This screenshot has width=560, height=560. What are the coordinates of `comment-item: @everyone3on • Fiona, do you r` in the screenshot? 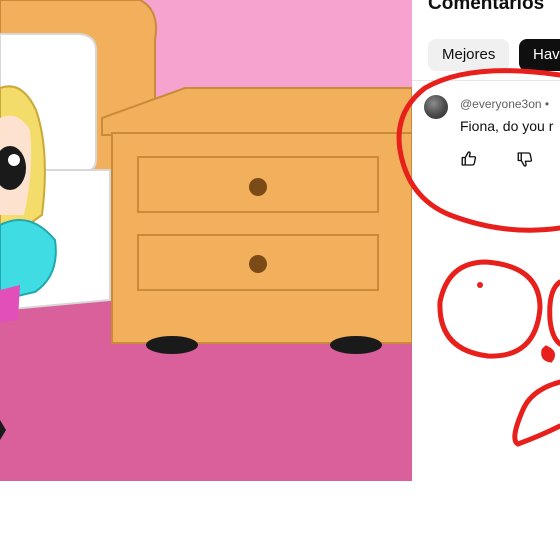 It's located at (486, 133).